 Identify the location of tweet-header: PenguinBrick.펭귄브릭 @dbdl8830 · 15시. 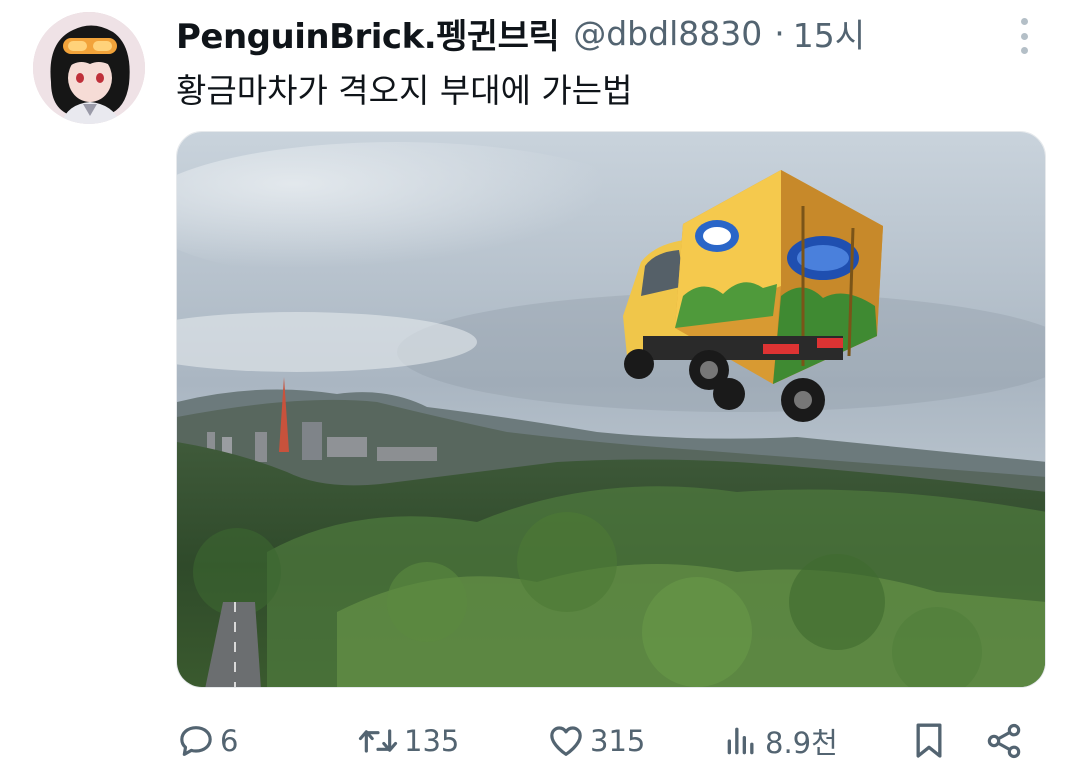
(576, 33).